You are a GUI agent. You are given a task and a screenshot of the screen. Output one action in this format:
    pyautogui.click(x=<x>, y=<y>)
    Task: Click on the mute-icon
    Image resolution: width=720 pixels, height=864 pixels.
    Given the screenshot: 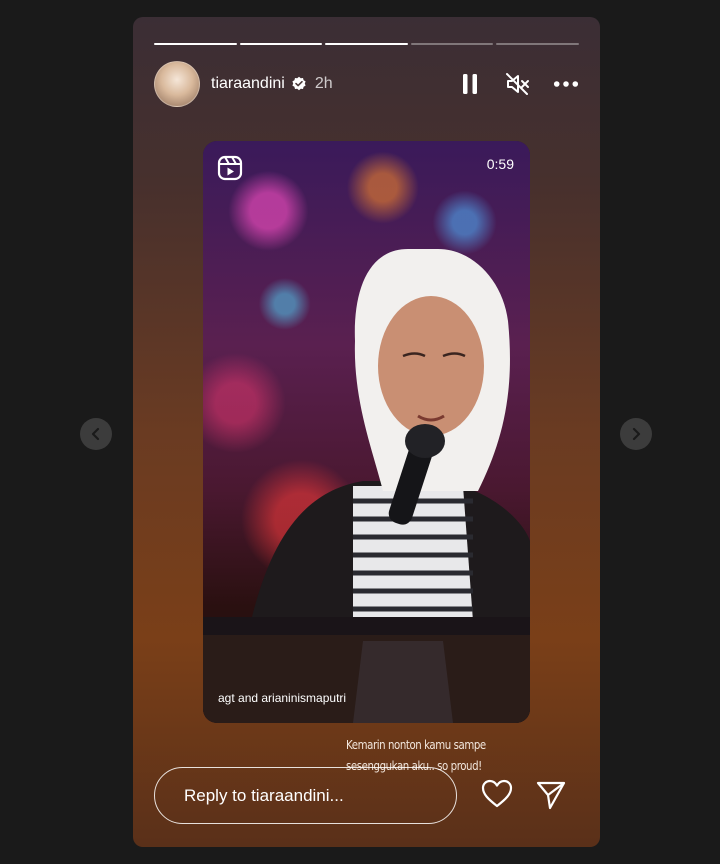 What is the action you would take?
    pyautogui.click(x=517, y=84)
    